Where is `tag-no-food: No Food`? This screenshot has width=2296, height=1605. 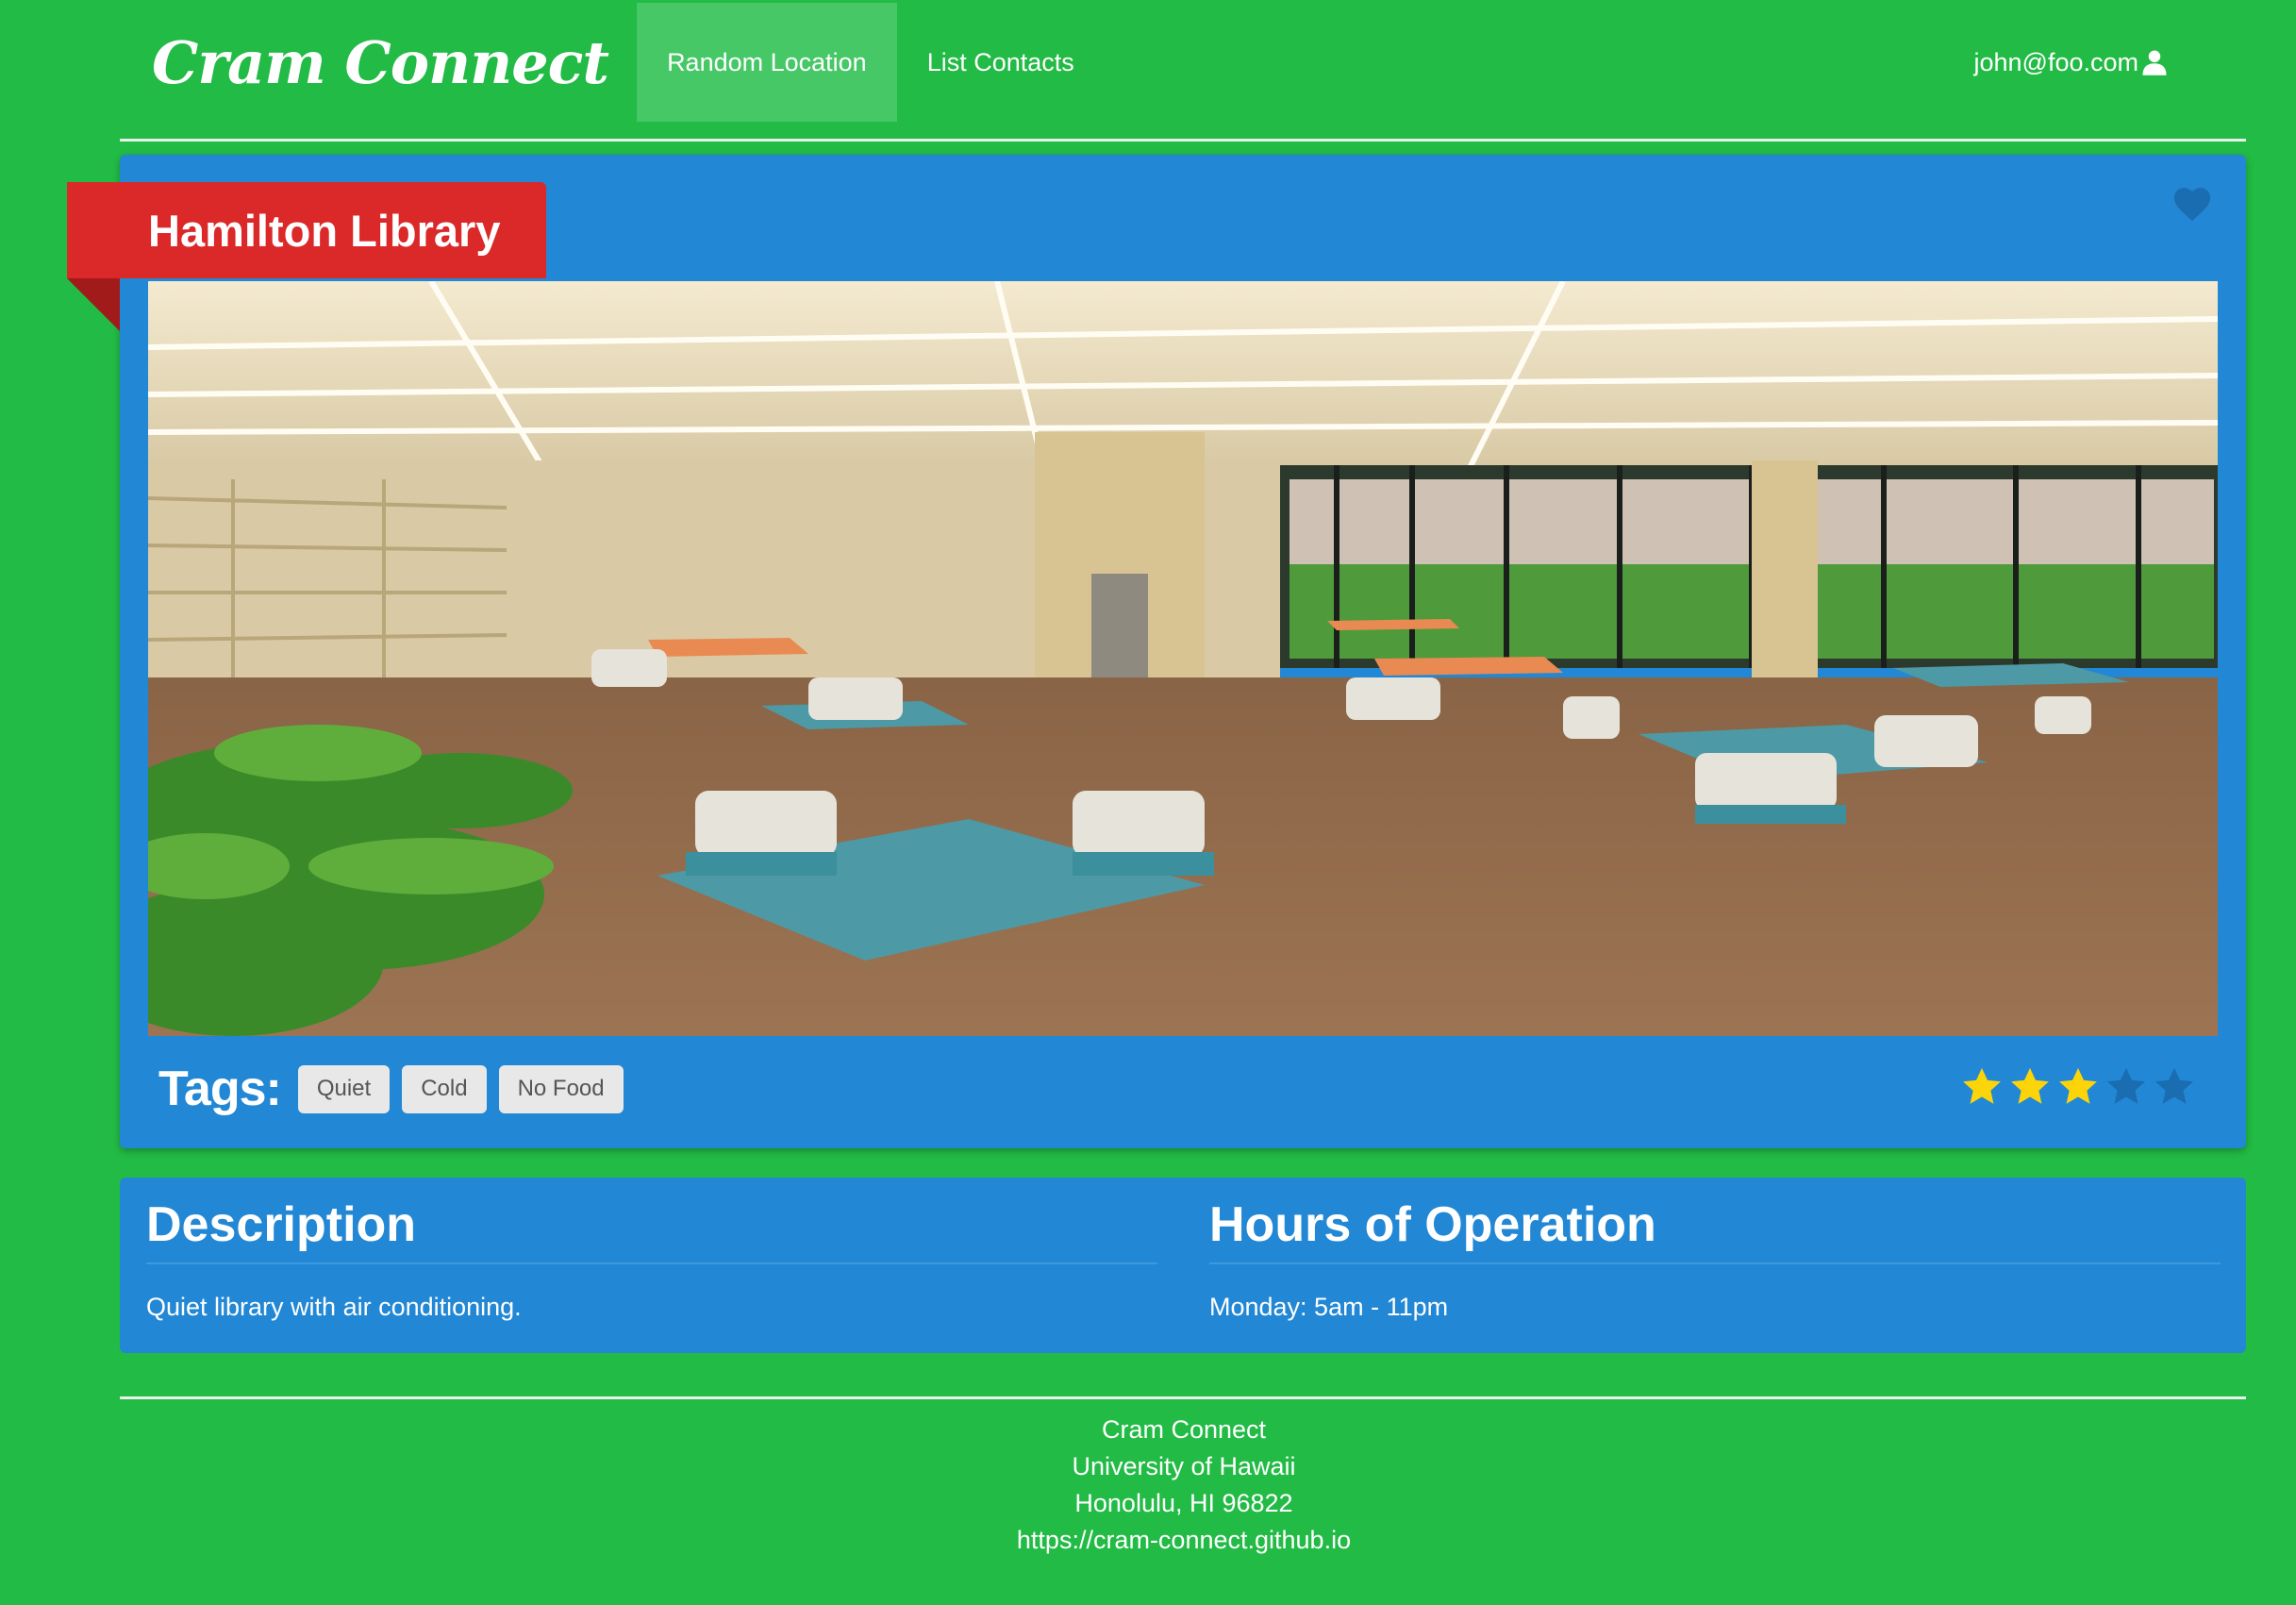
tag-no-food: No Food is located at coordinates (561, 1089).